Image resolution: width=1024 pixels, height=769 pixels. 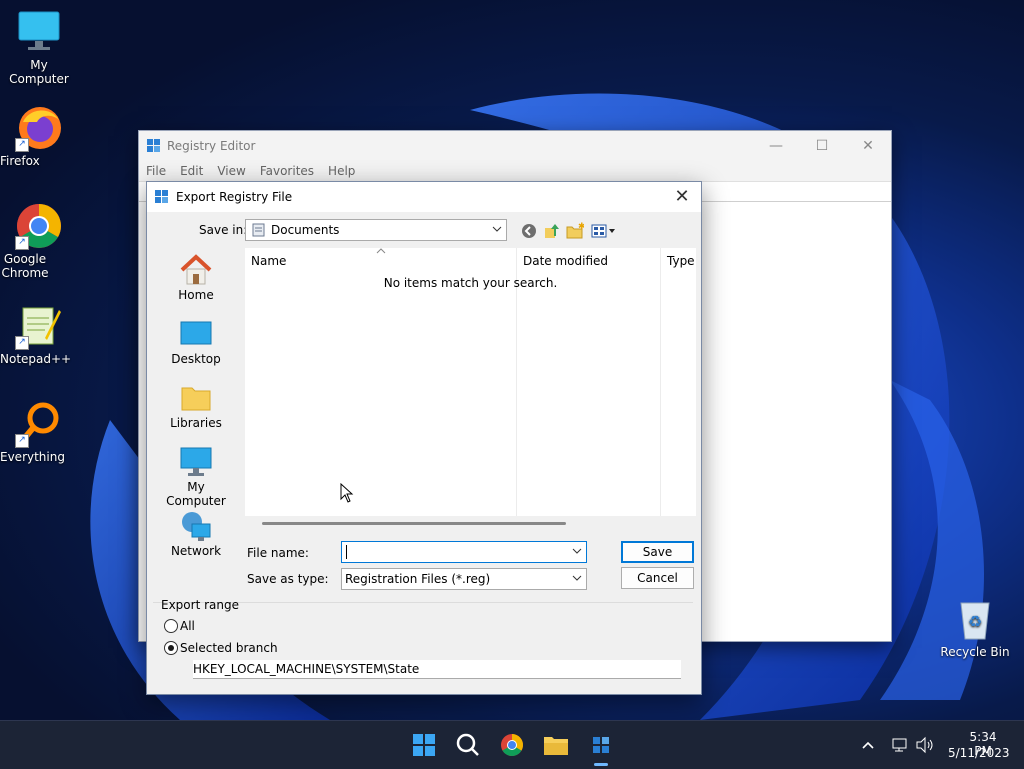 I want to click on menu-help: Help, so click(x=341, y=171).